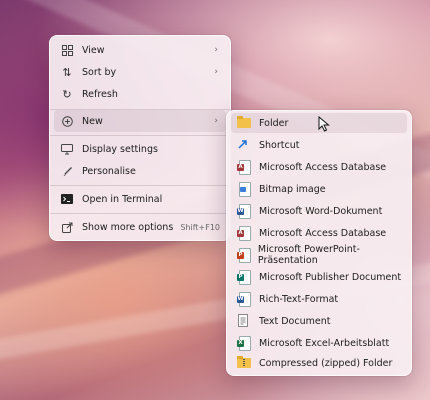  What do you see at coordinates (67, 171) in the screenshot?
I see `brush-icon` at bounding box center [67, 171].